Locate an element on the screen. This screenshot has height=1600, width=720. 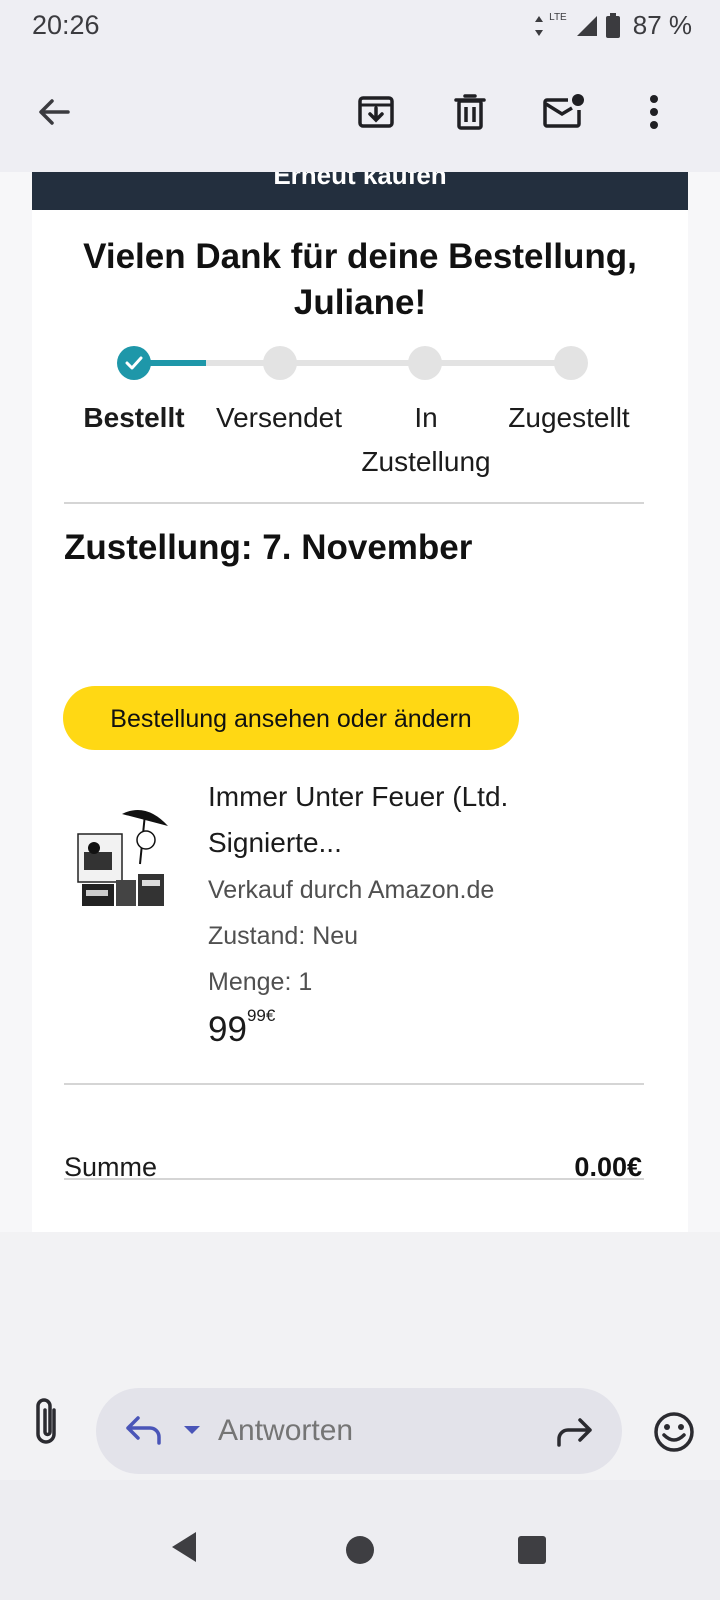
reply-compose-bar is located at coordinates (359, 1431).